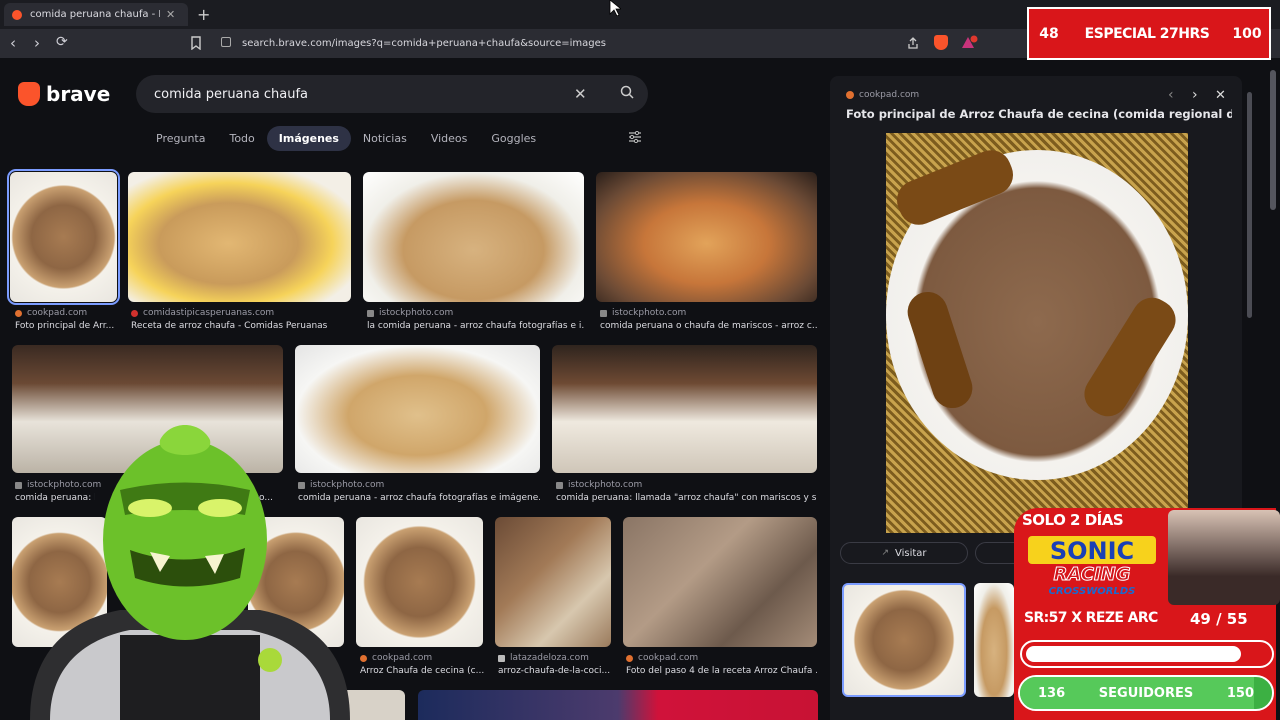 The width and height of the screenshot is (1280, 720). I want to click on clear-search-icon: ✕, so click(580, 94).